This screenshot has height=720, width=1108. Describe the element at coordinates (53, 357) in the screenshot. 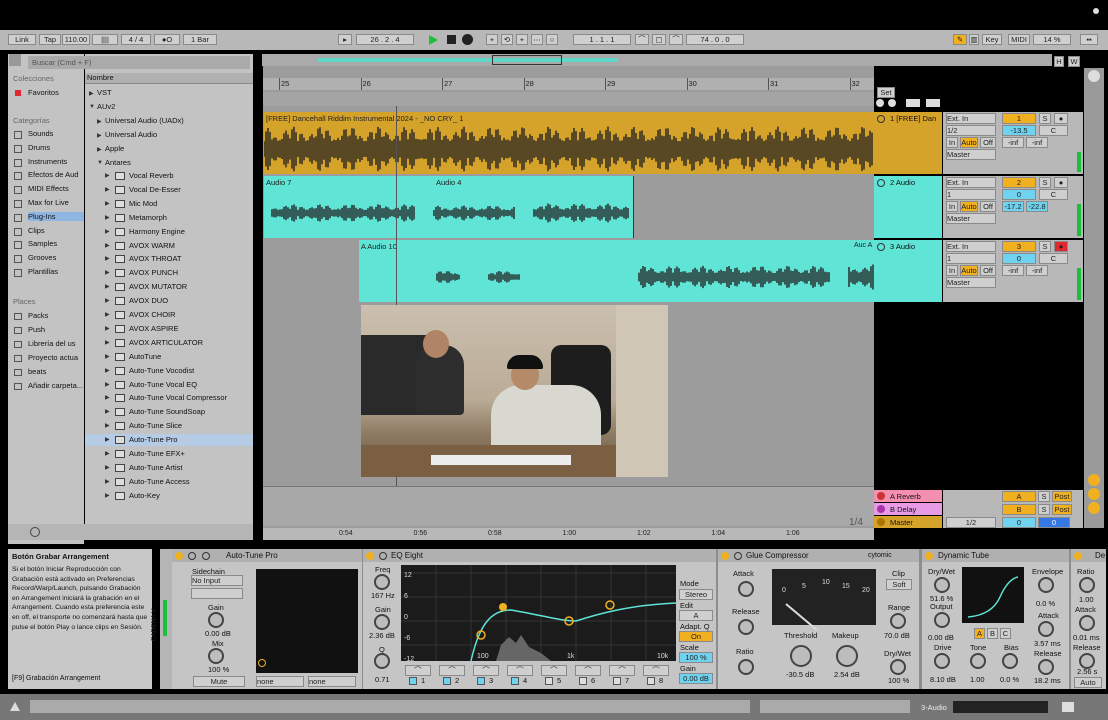

I see `place-item: Proyecto actua` at that location.